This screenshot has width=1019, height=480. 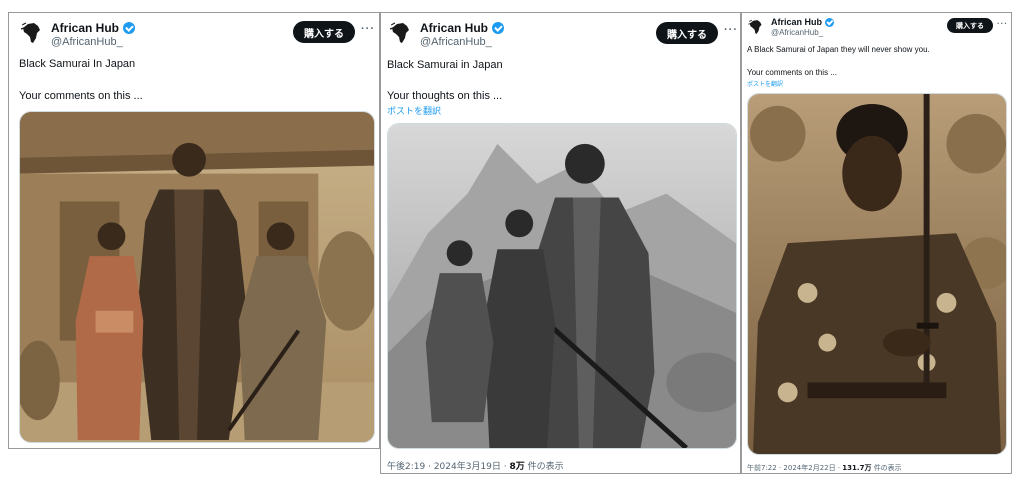 I want to click on post-date: 2024年3月19日, so click(x=467, y=467).